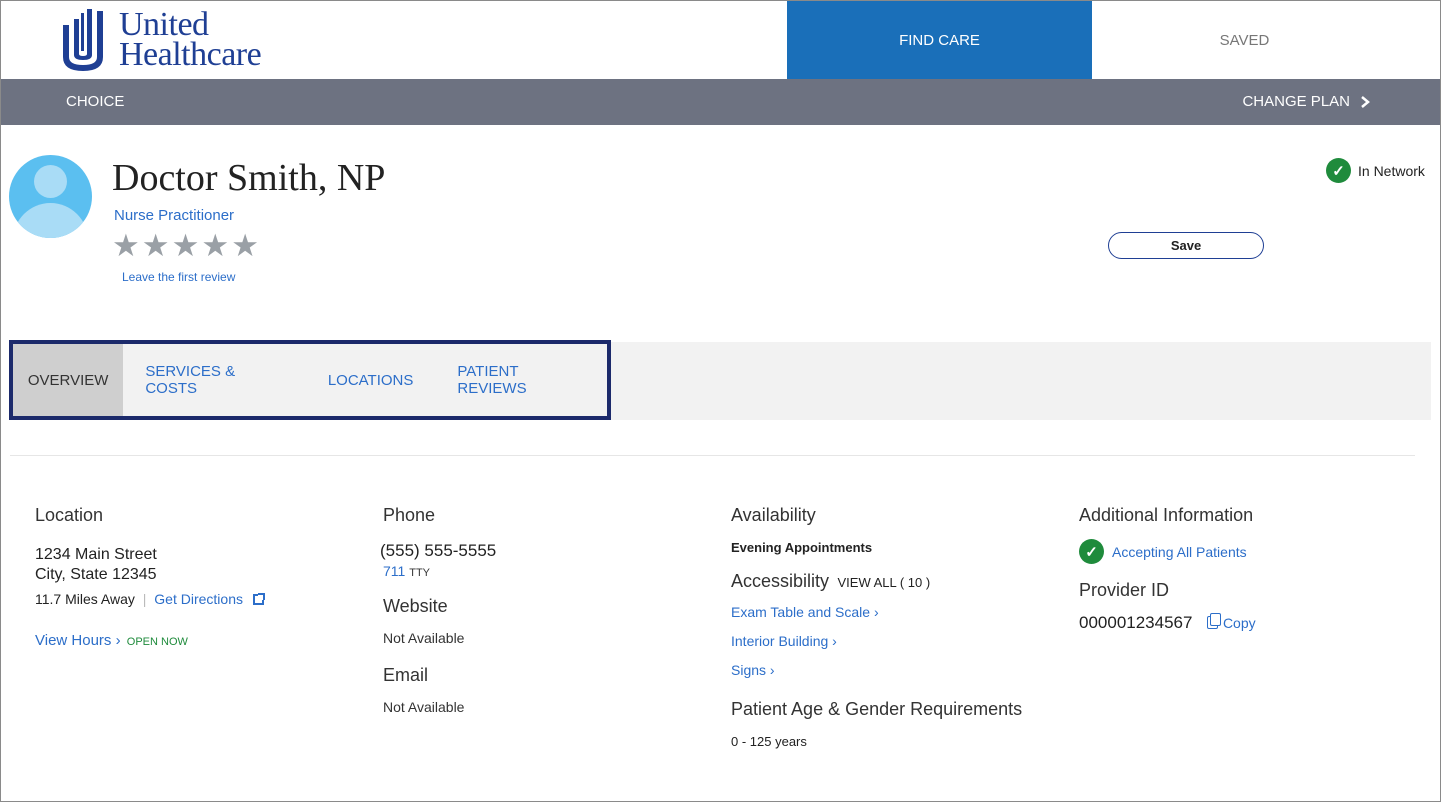 The height and width of the screenshot is (802, 1441). What do you see at coordinates (1239, 623) in the screenshot?
I see `copy-link: Copy` at bounding box center [1239, 623].